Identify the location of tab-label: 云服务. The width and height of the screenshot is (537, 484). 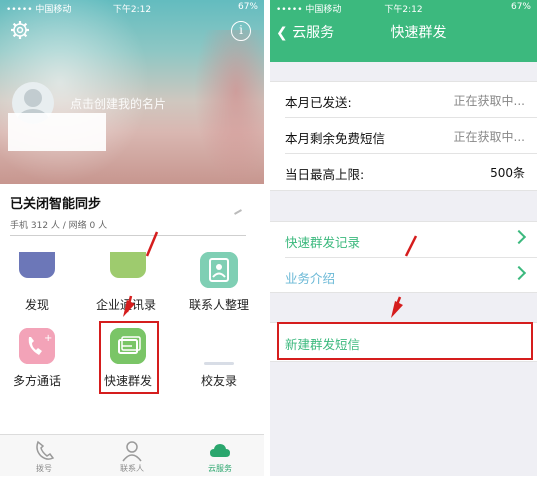
(220, 468).